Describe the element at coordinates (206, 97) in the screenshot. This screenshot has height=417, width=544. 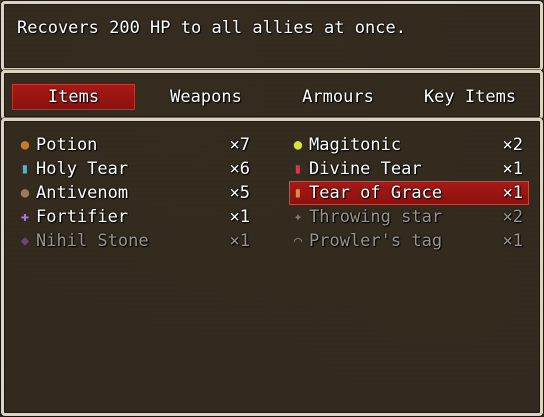
I see `tab-weapons: Weapons` at that location.